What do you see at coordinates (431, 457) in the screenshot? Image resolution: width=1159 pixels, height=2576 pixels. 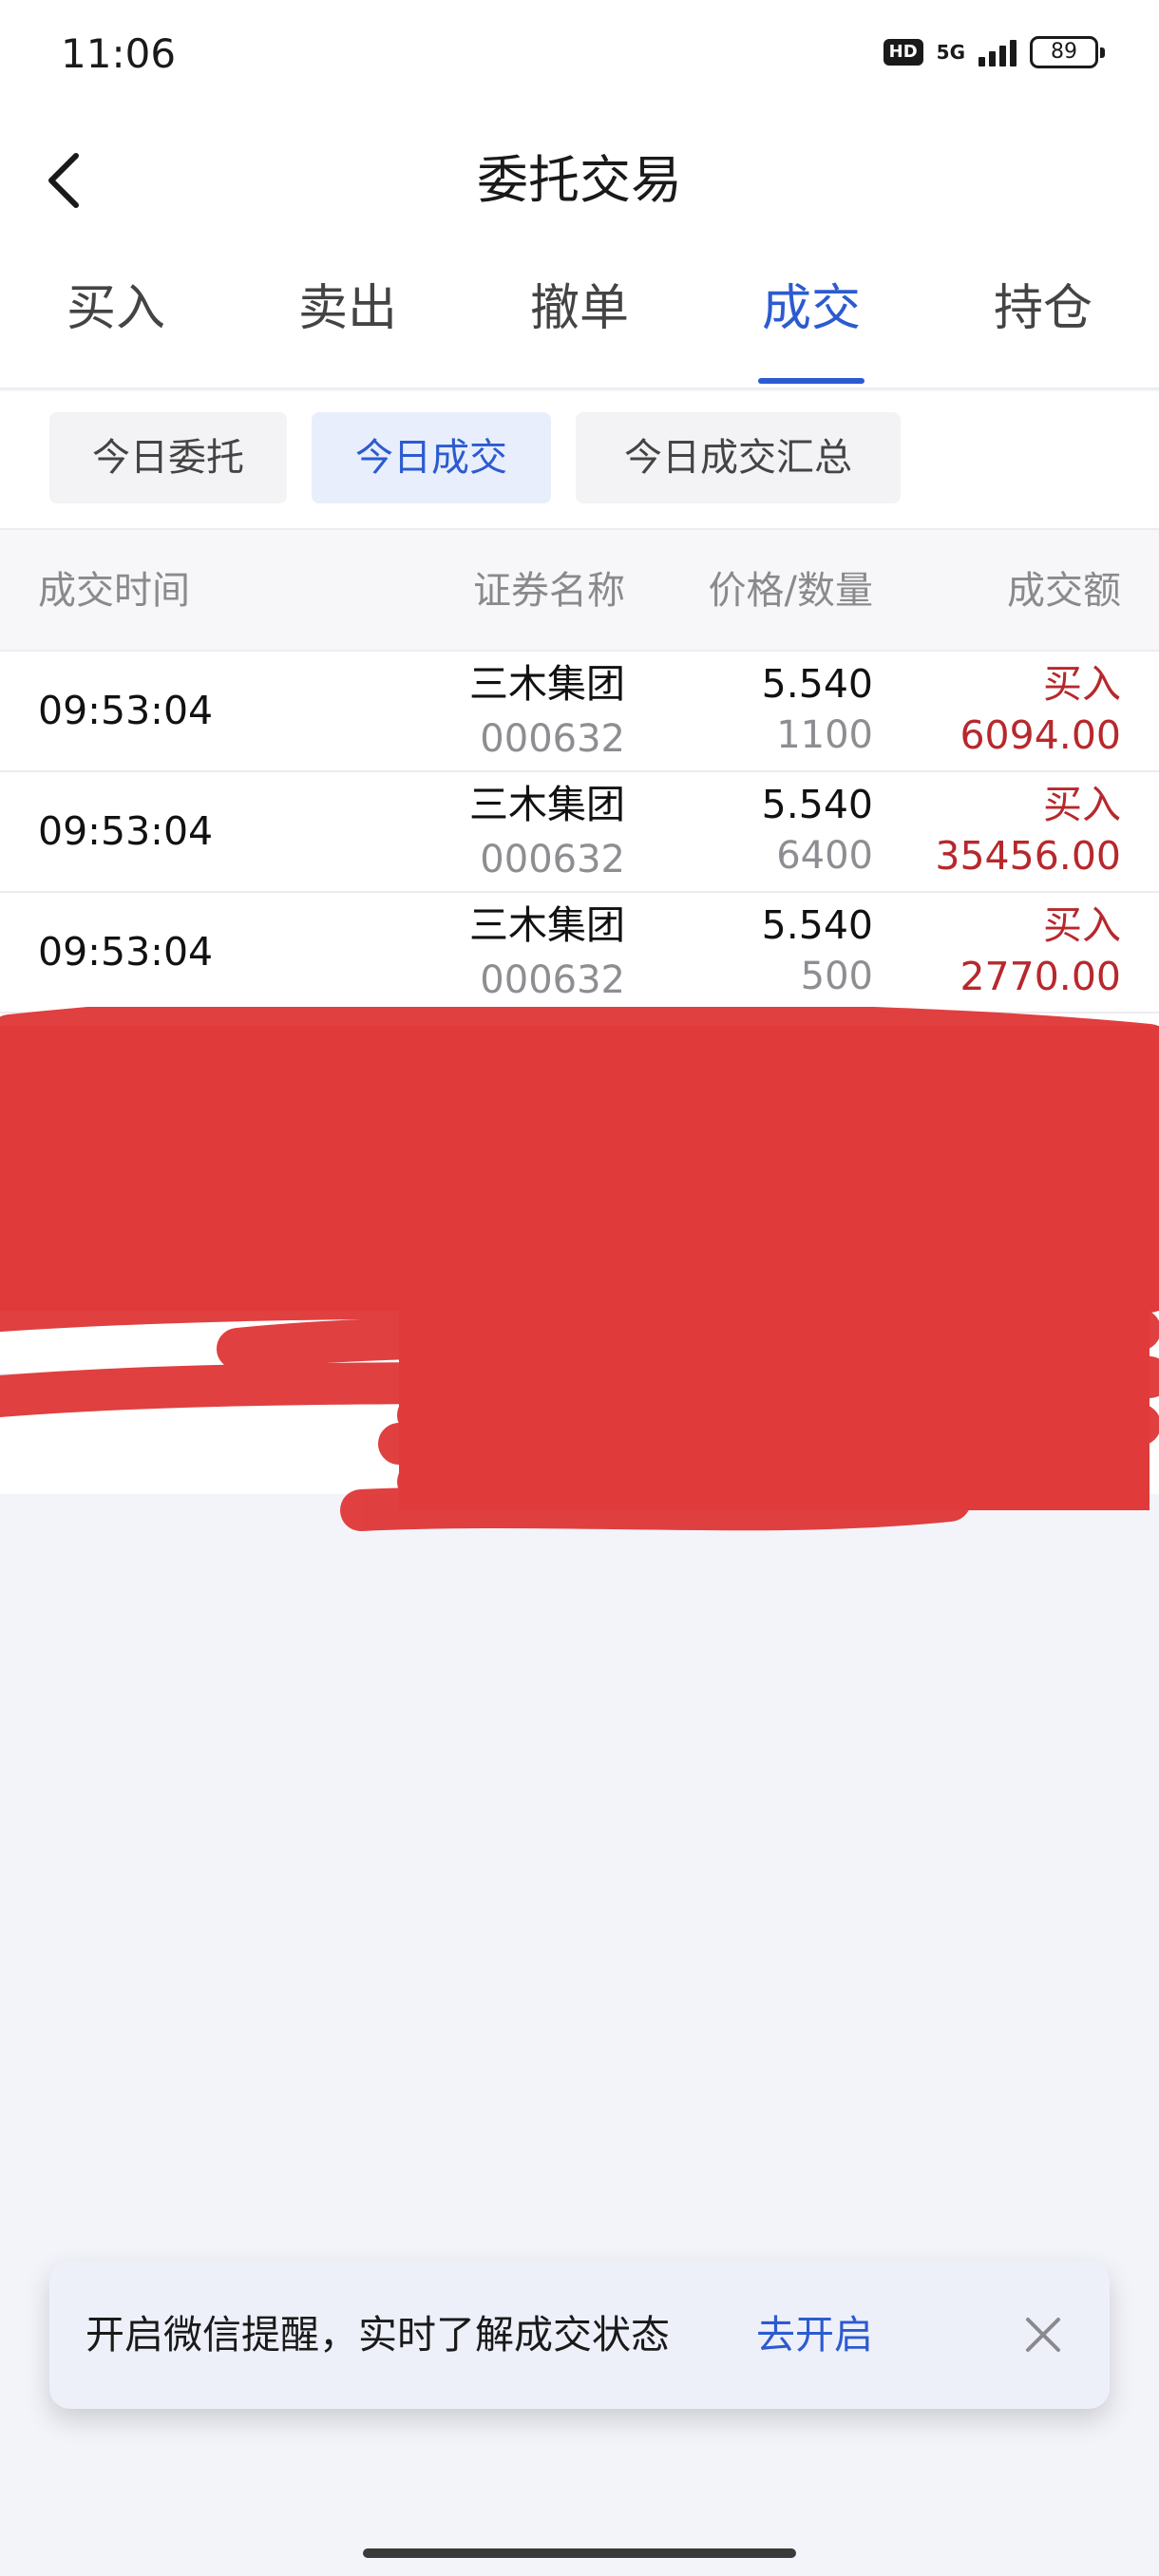 I see `filter-today-deals: 今日成交` at bounding box center [431, 457].